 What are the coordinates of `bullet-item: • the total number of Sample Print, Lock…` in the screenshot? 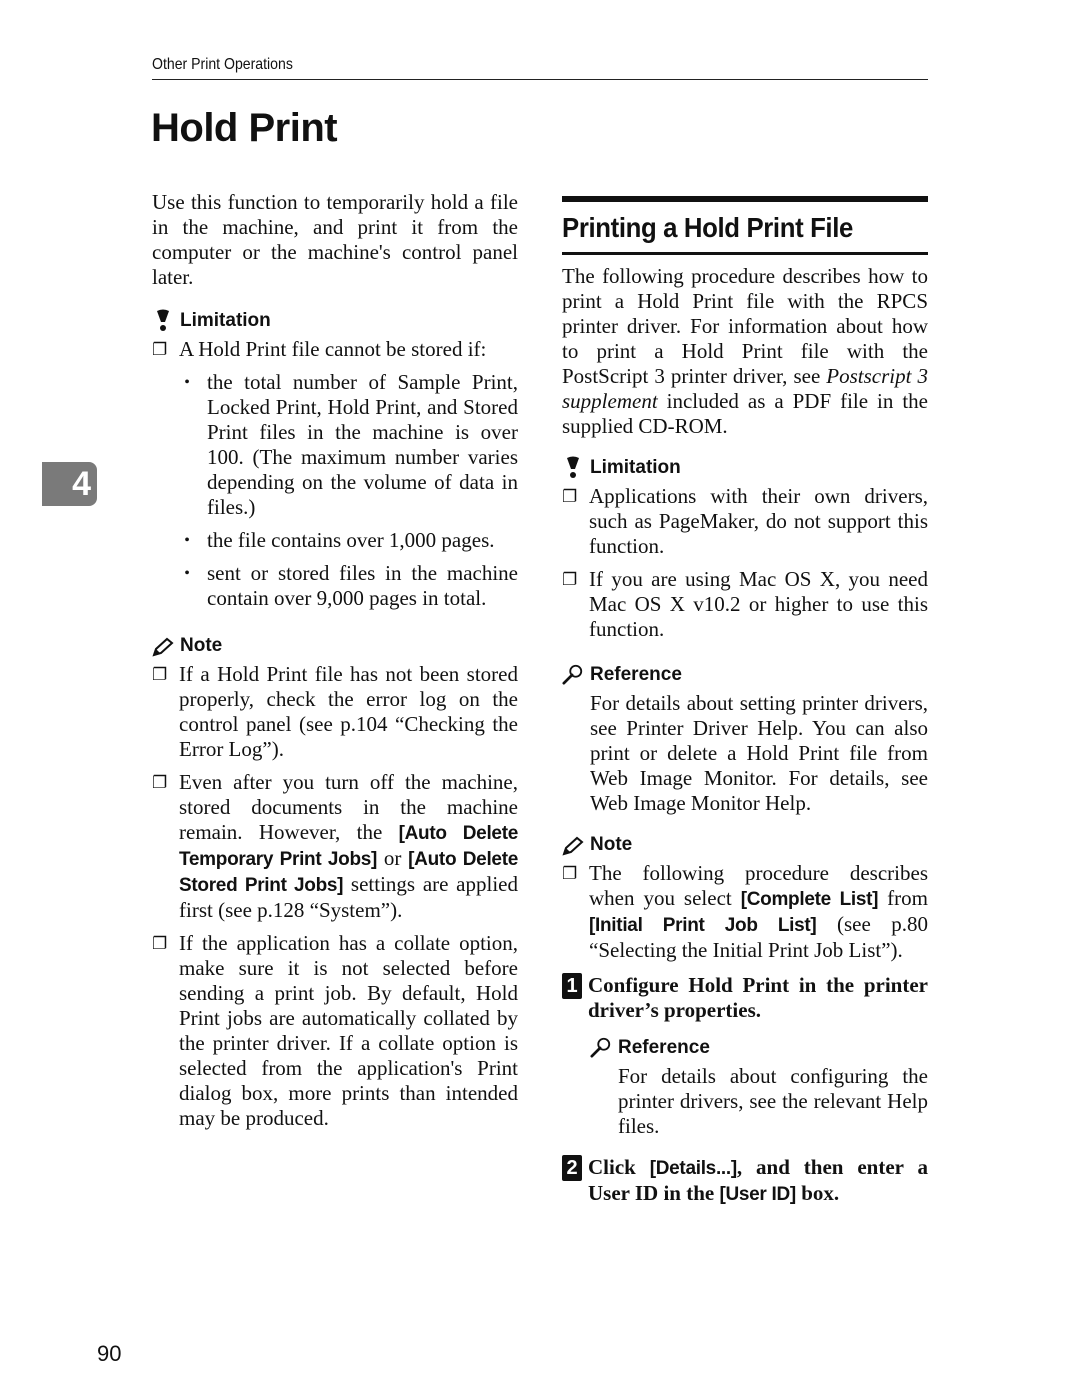 It's located at (348, 445).